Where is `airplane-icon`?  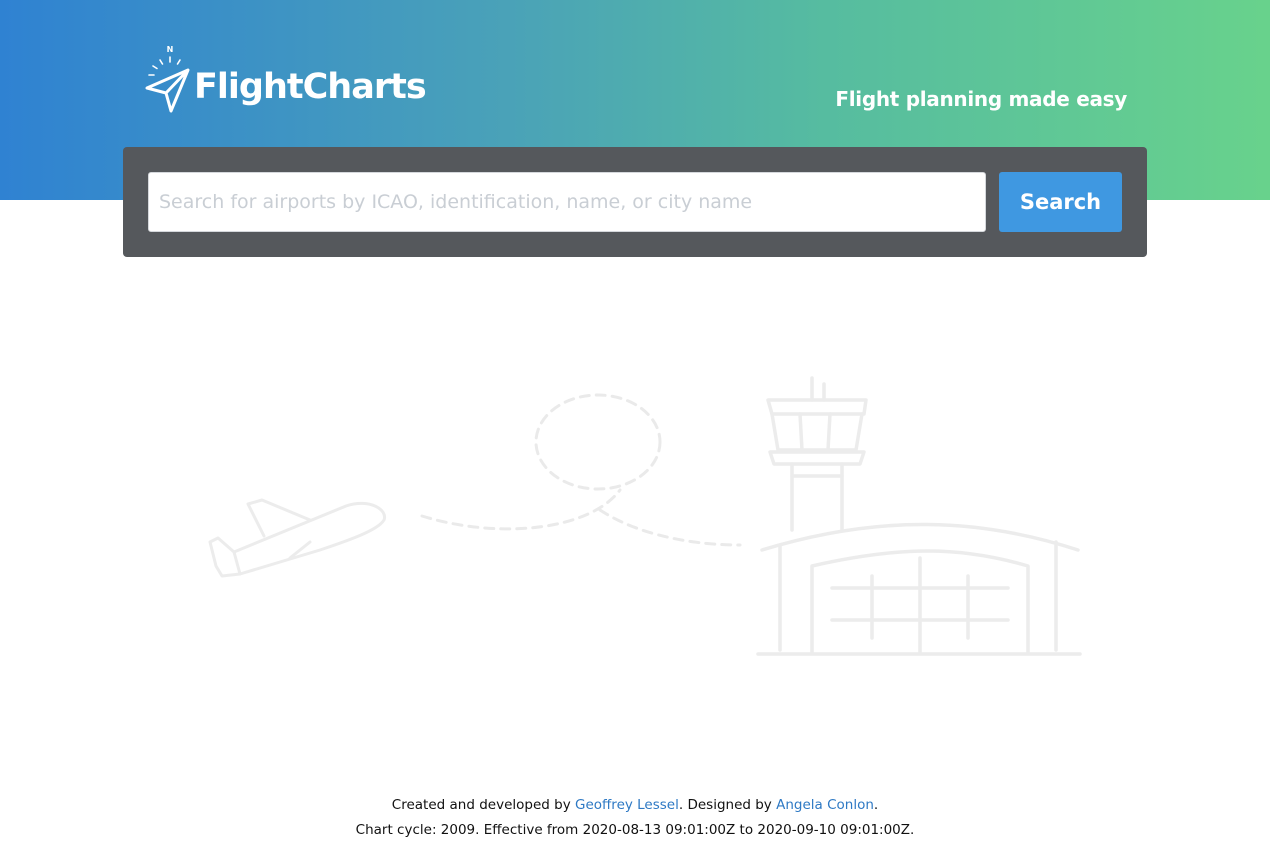 airplane-icon is located at coordinates (297, 538).